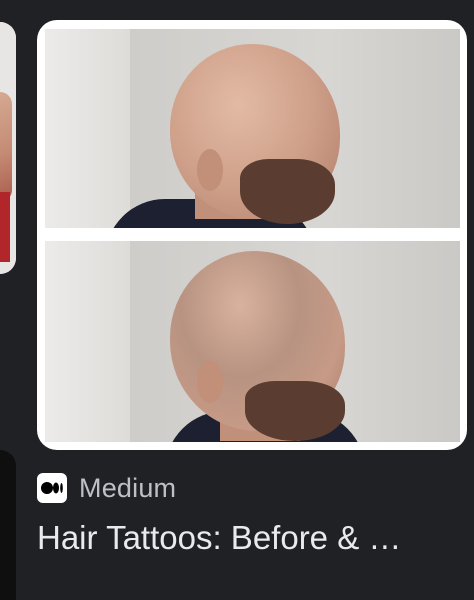 Image resolution: width=474 pixels, height=600 pixels. I want to click on previous-result-thumbnail, so click(8, 148).